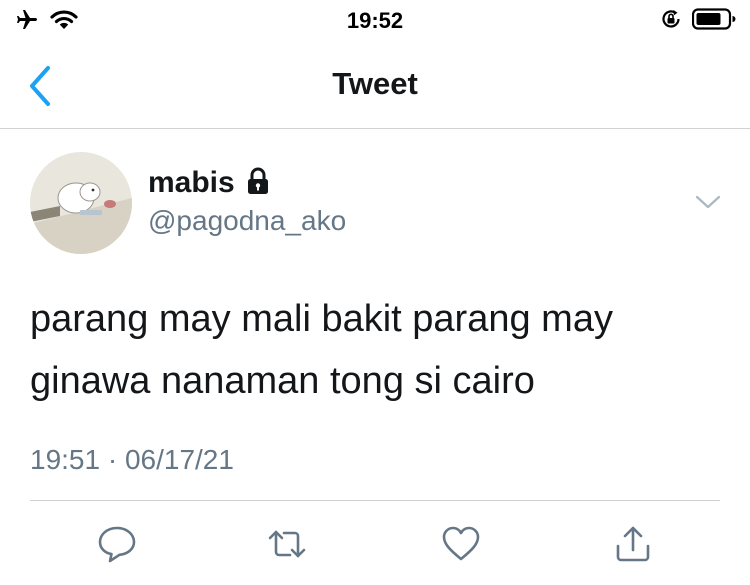 This screenshot has width=750, height=585. What do you see at coordinates (708, 202) in the screenshot?
I see `tweet-options-button` at bounding box center [708, 202].